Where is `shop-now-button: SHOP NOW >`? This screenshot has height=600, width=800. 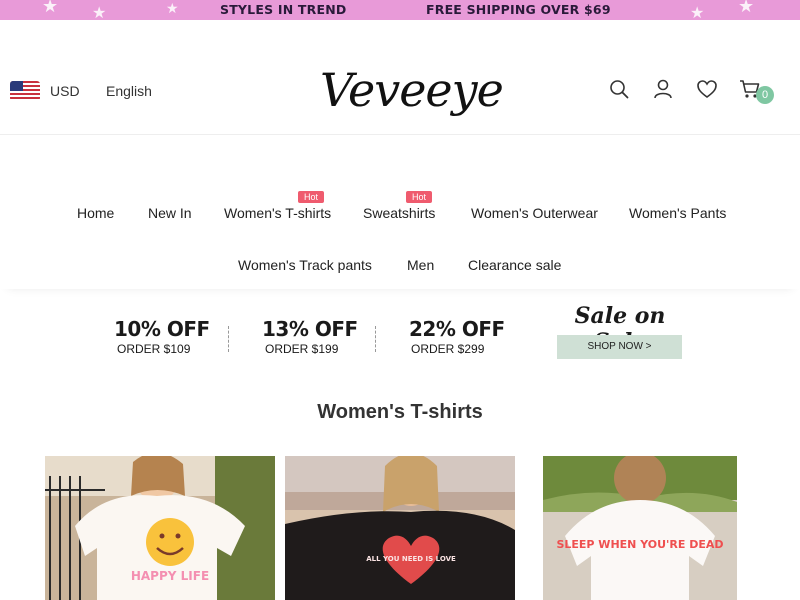
shop-now-button: SHOP NOW > is located at coordinates (619, 347).